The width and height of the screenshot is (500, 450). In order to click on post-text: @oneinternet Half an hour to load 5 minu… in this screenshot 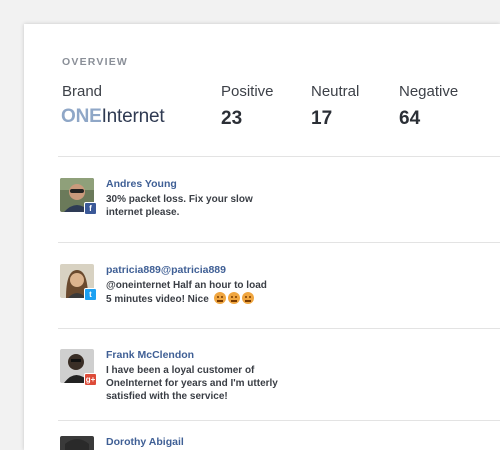, I will do `click(213, 292)`.